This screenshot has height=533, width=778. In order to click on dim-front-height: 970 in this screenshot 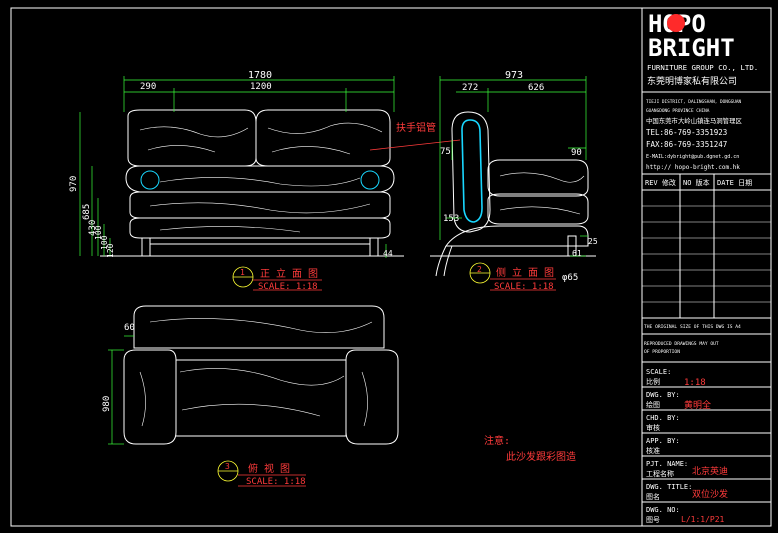, I will do `click(74, 184)`.